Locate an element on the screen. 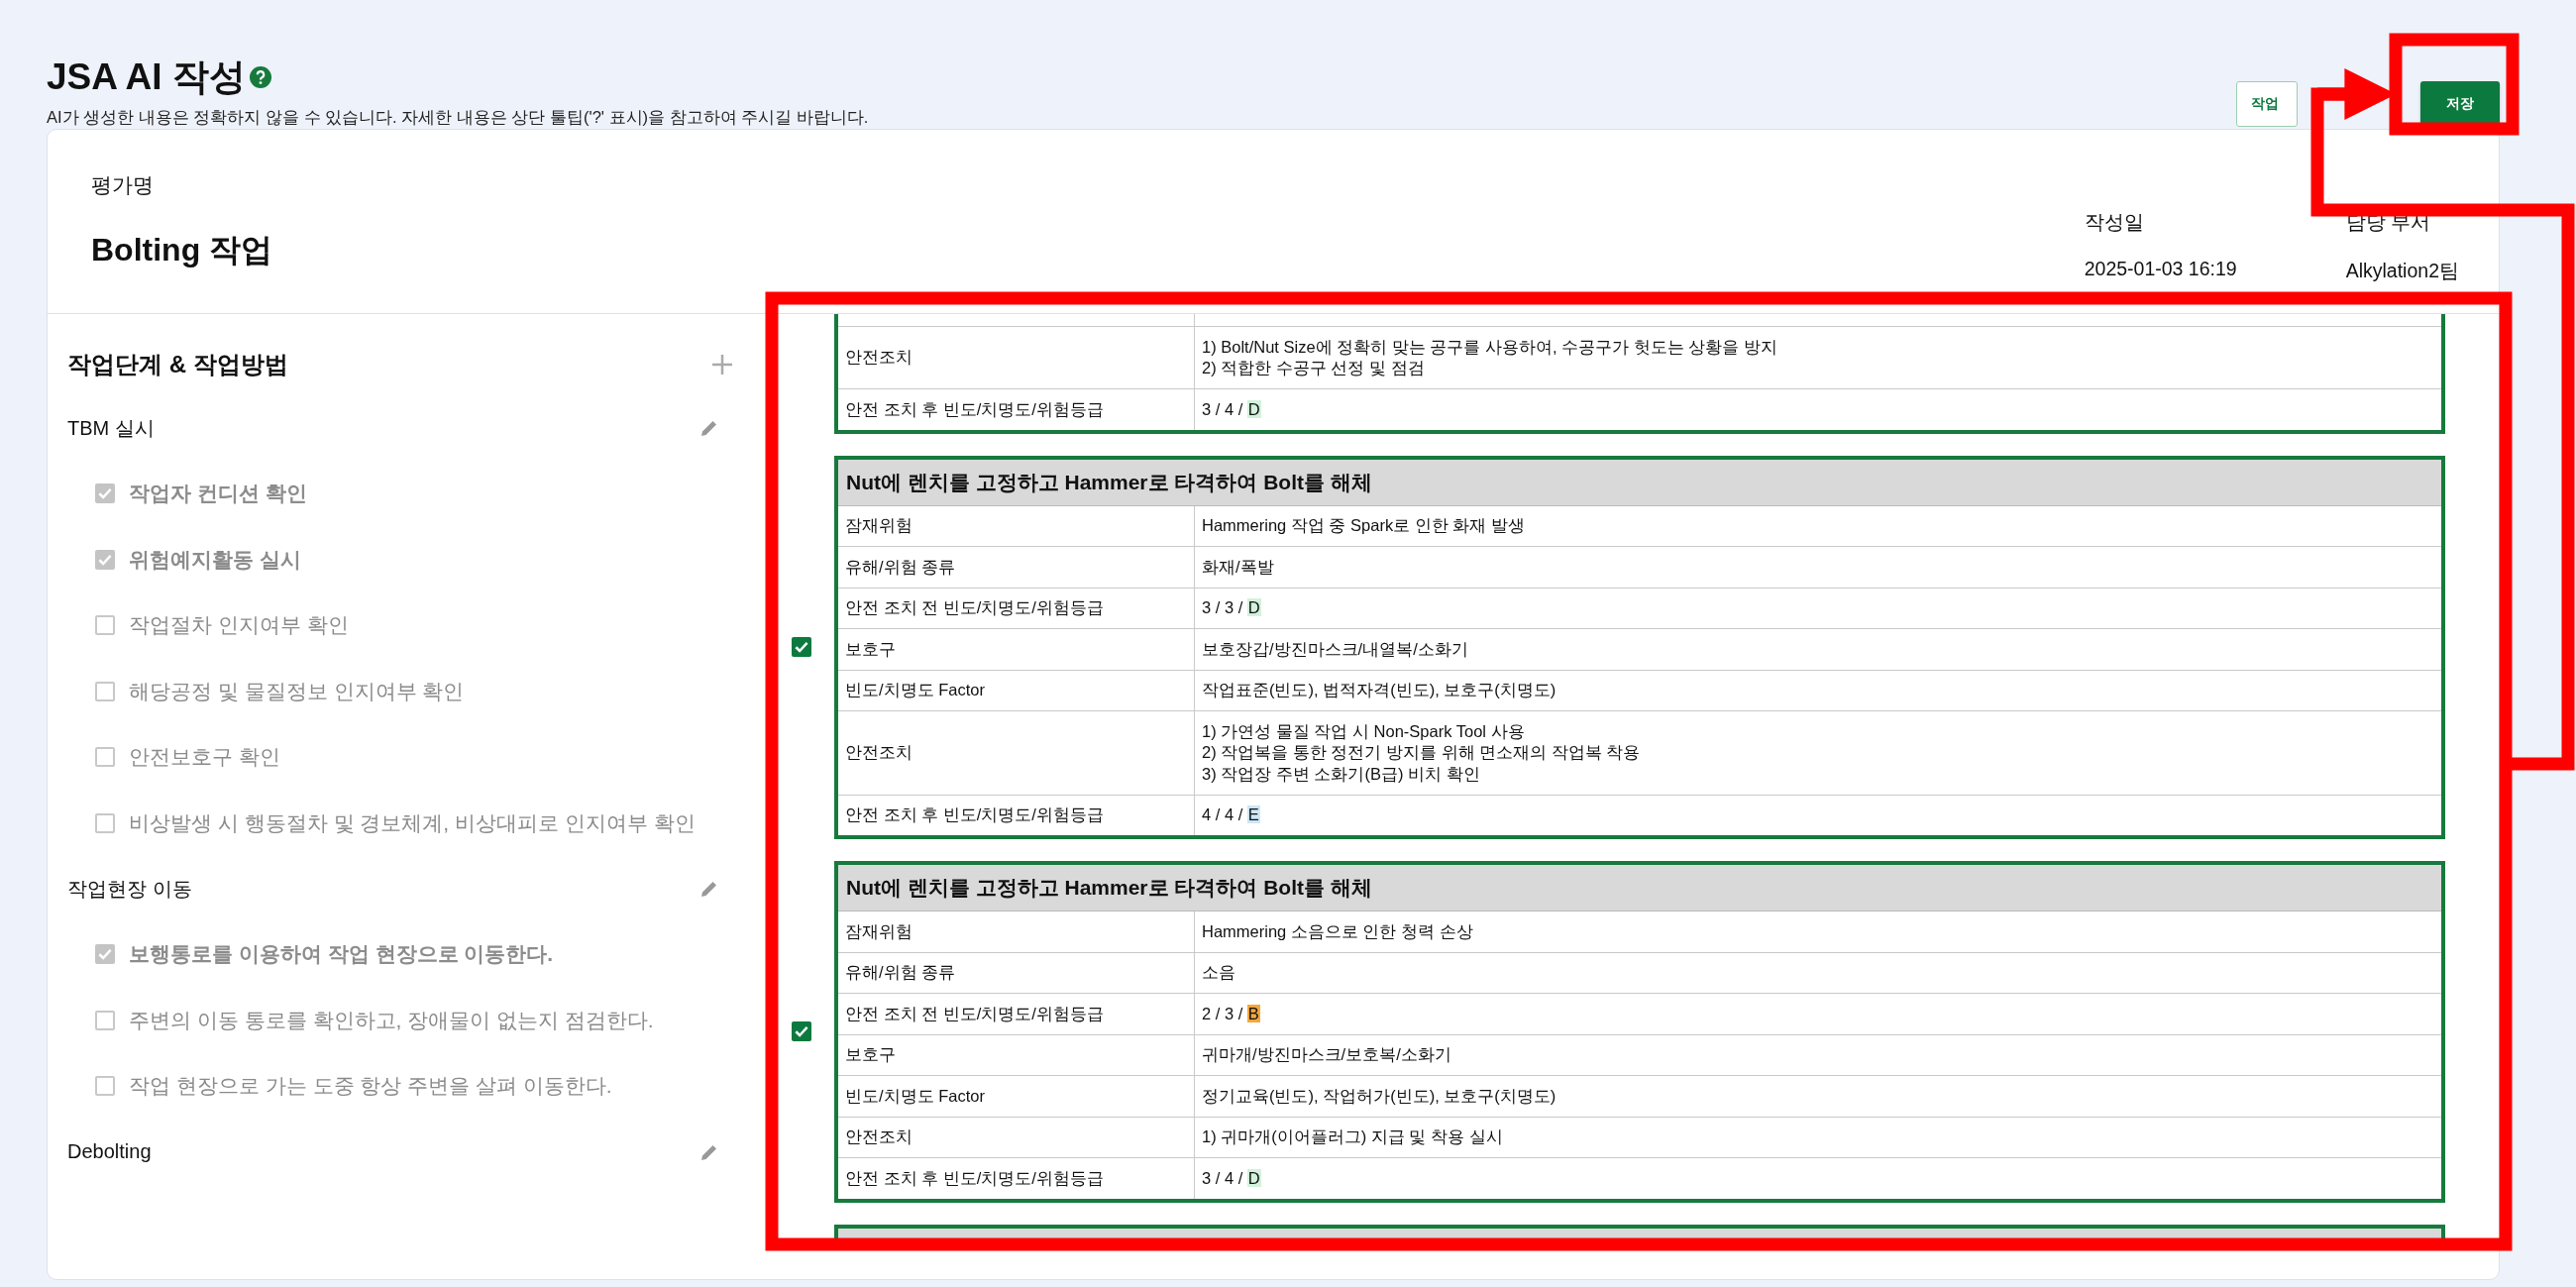 The image size is (2576, 1287). row-value: Hammering 소음으로 인한 청력 손상 is located at coordinates (1338, 931).